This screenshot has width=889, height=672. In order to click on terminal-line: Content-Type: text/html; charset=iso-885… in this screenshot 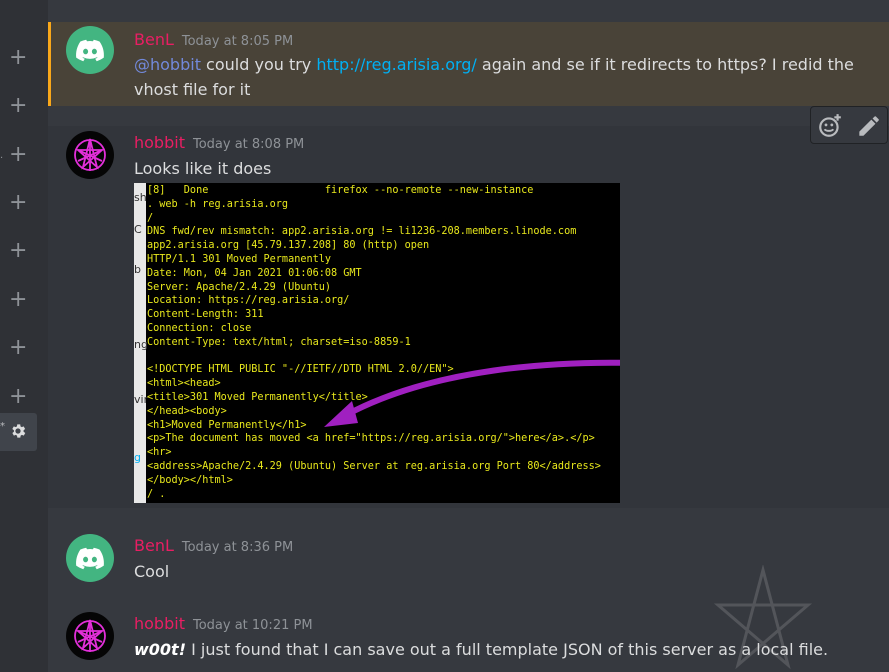, I will do `click(279, 342)`.